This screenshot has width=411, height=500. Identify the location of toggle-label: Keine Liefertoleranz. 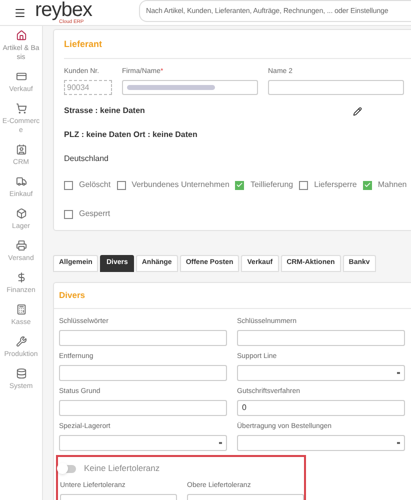
(122, 469).